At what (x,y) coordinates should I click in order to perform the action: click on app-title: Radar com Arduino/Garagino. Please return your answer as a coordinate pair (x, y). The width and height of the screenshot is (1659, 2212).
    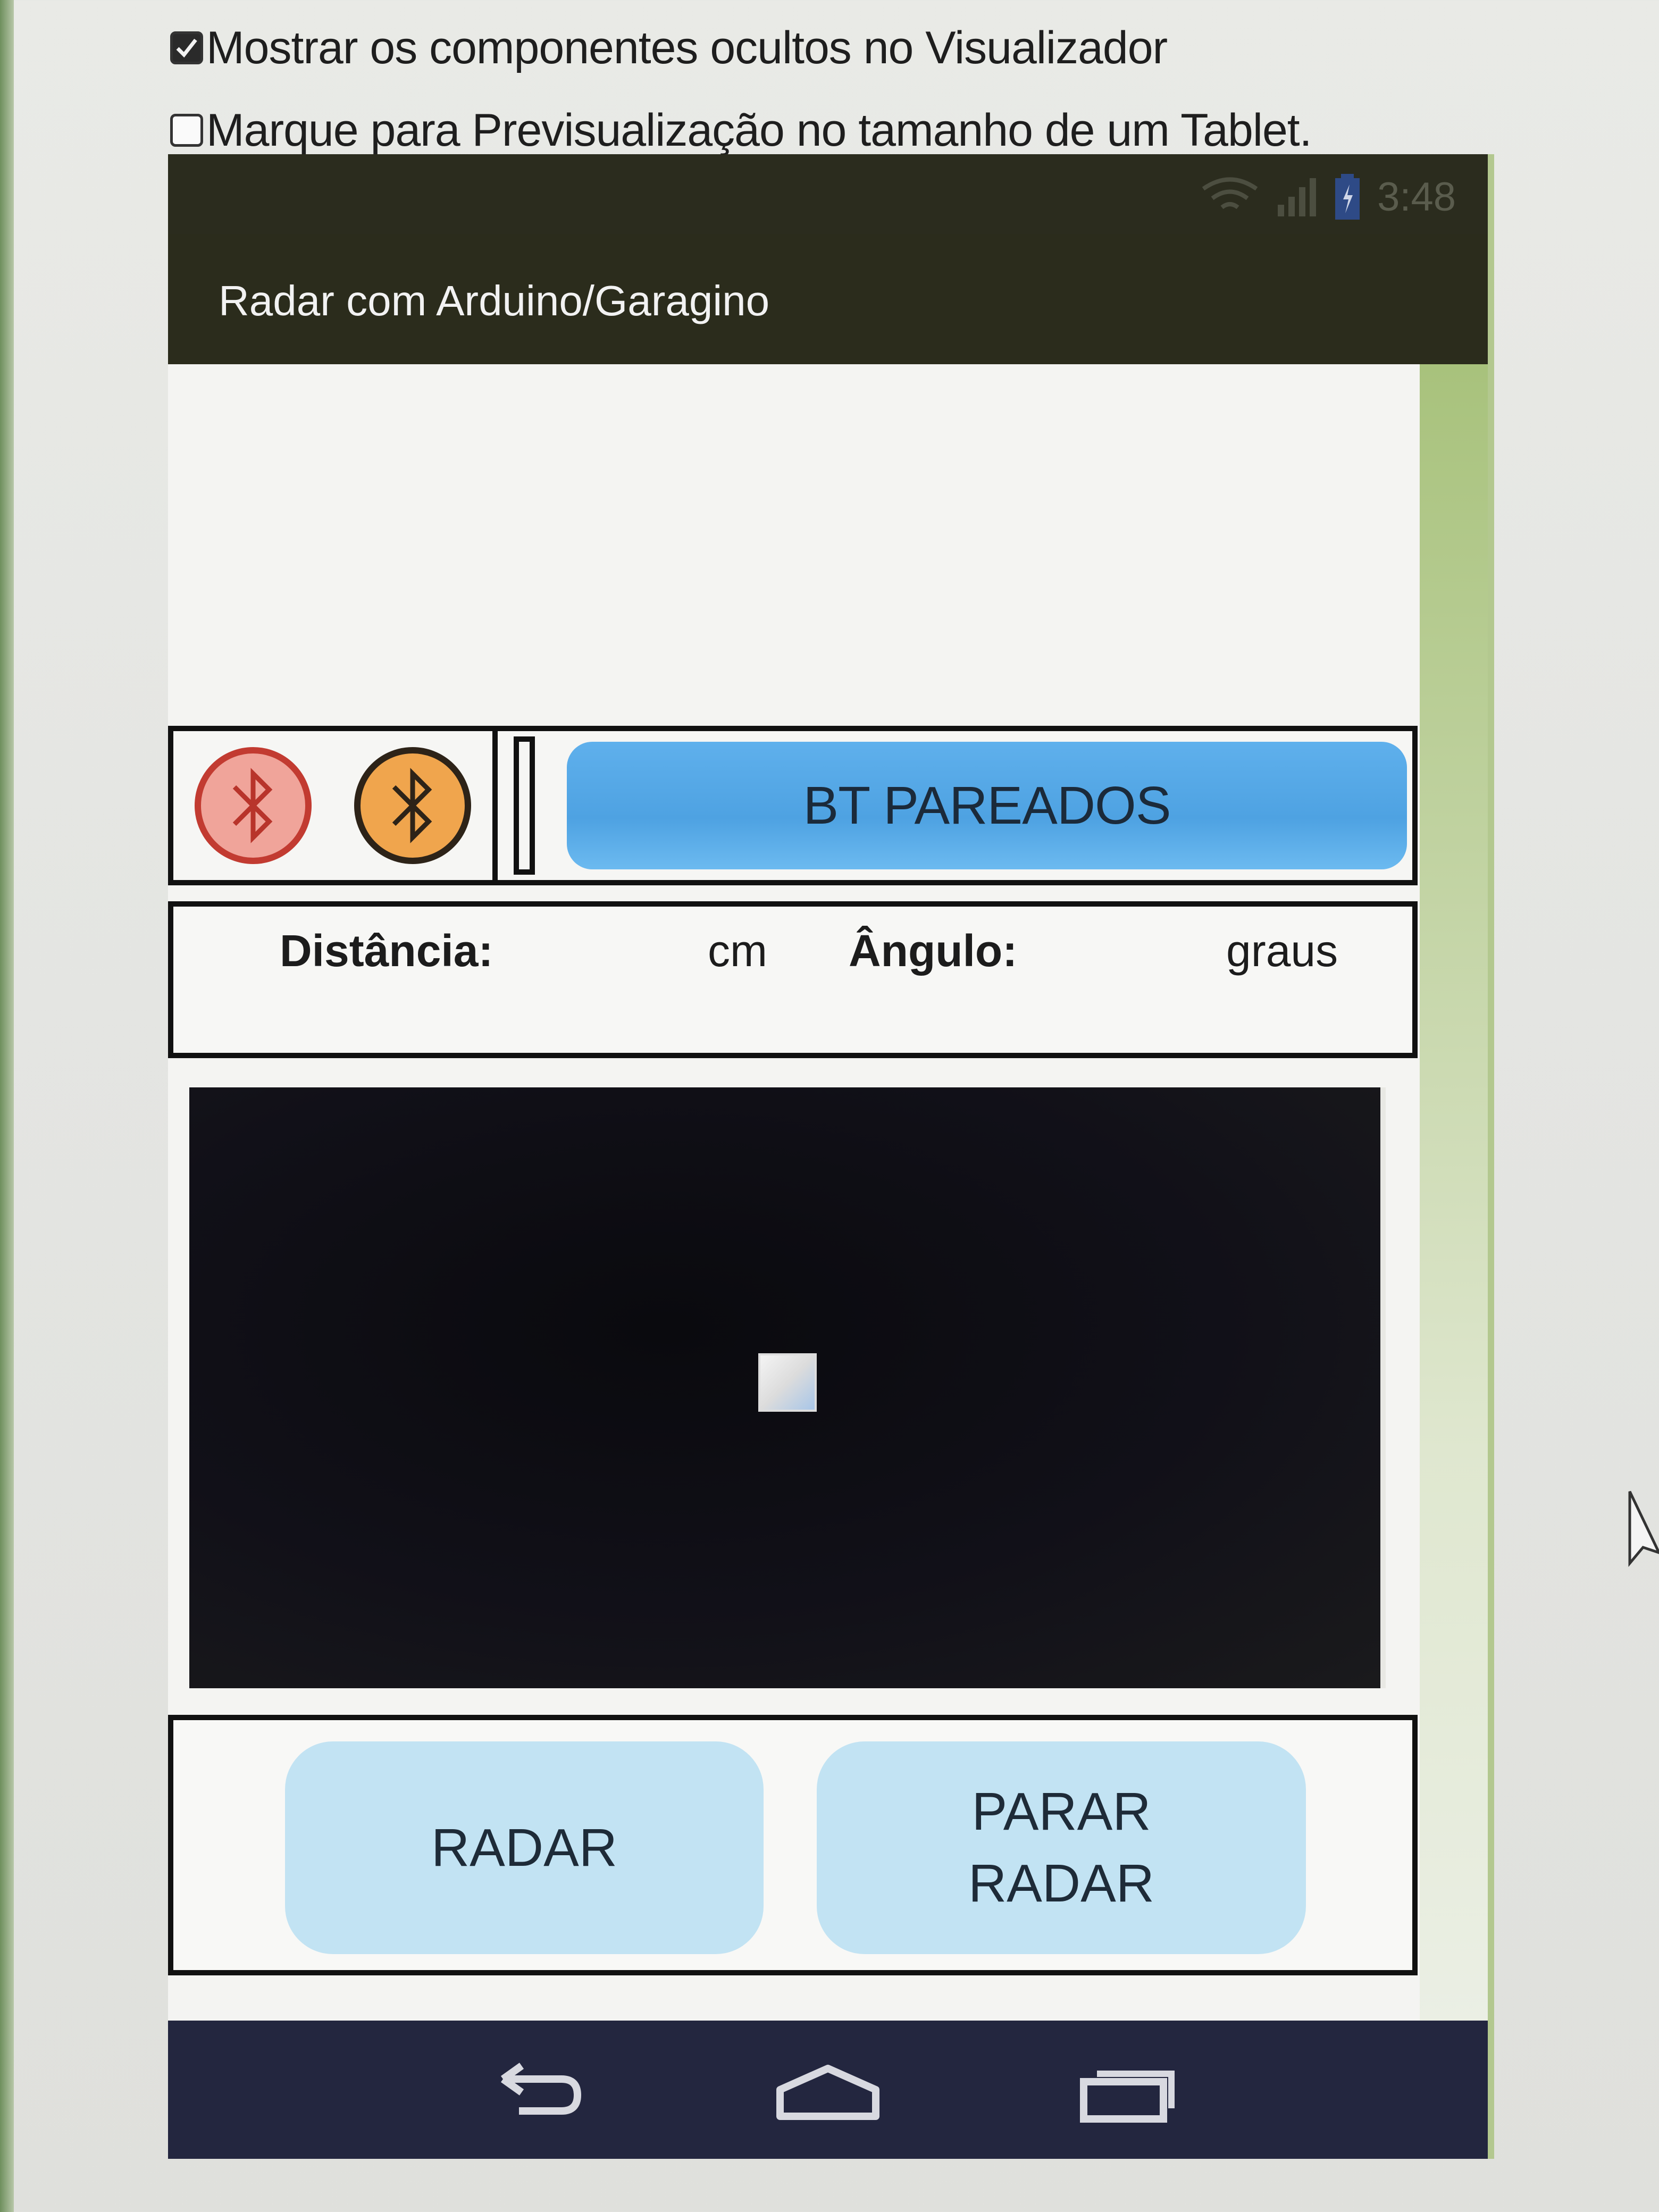
    Looking at the image, I should click on (494, 300).